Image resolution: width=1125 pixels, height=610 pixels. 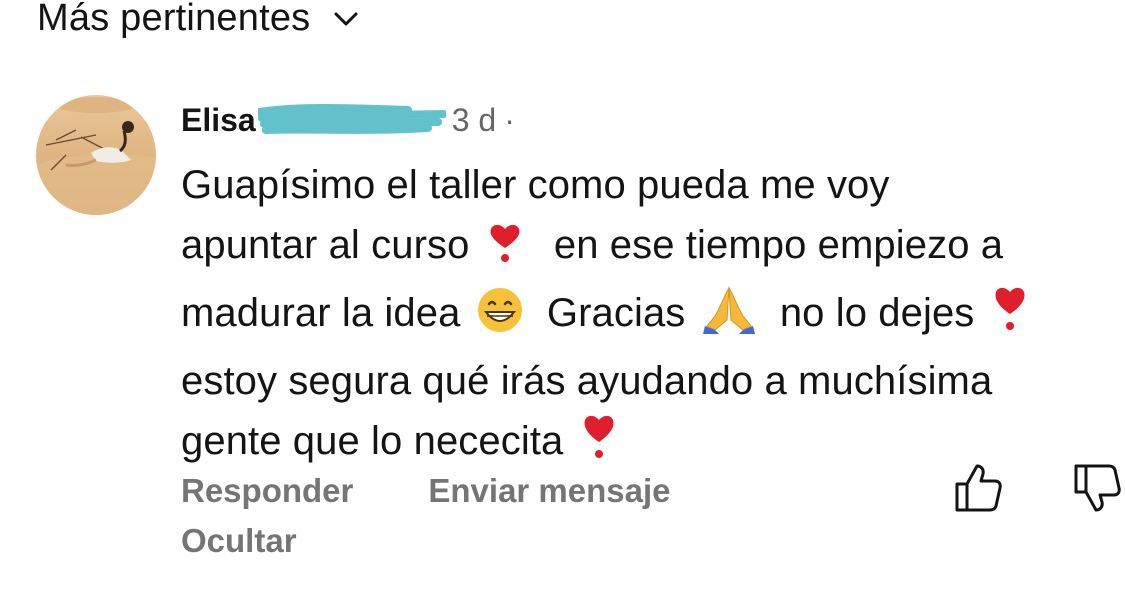 I want to click on comment-line: en ese tiempo empiezo a, so click(x=778, y=245).